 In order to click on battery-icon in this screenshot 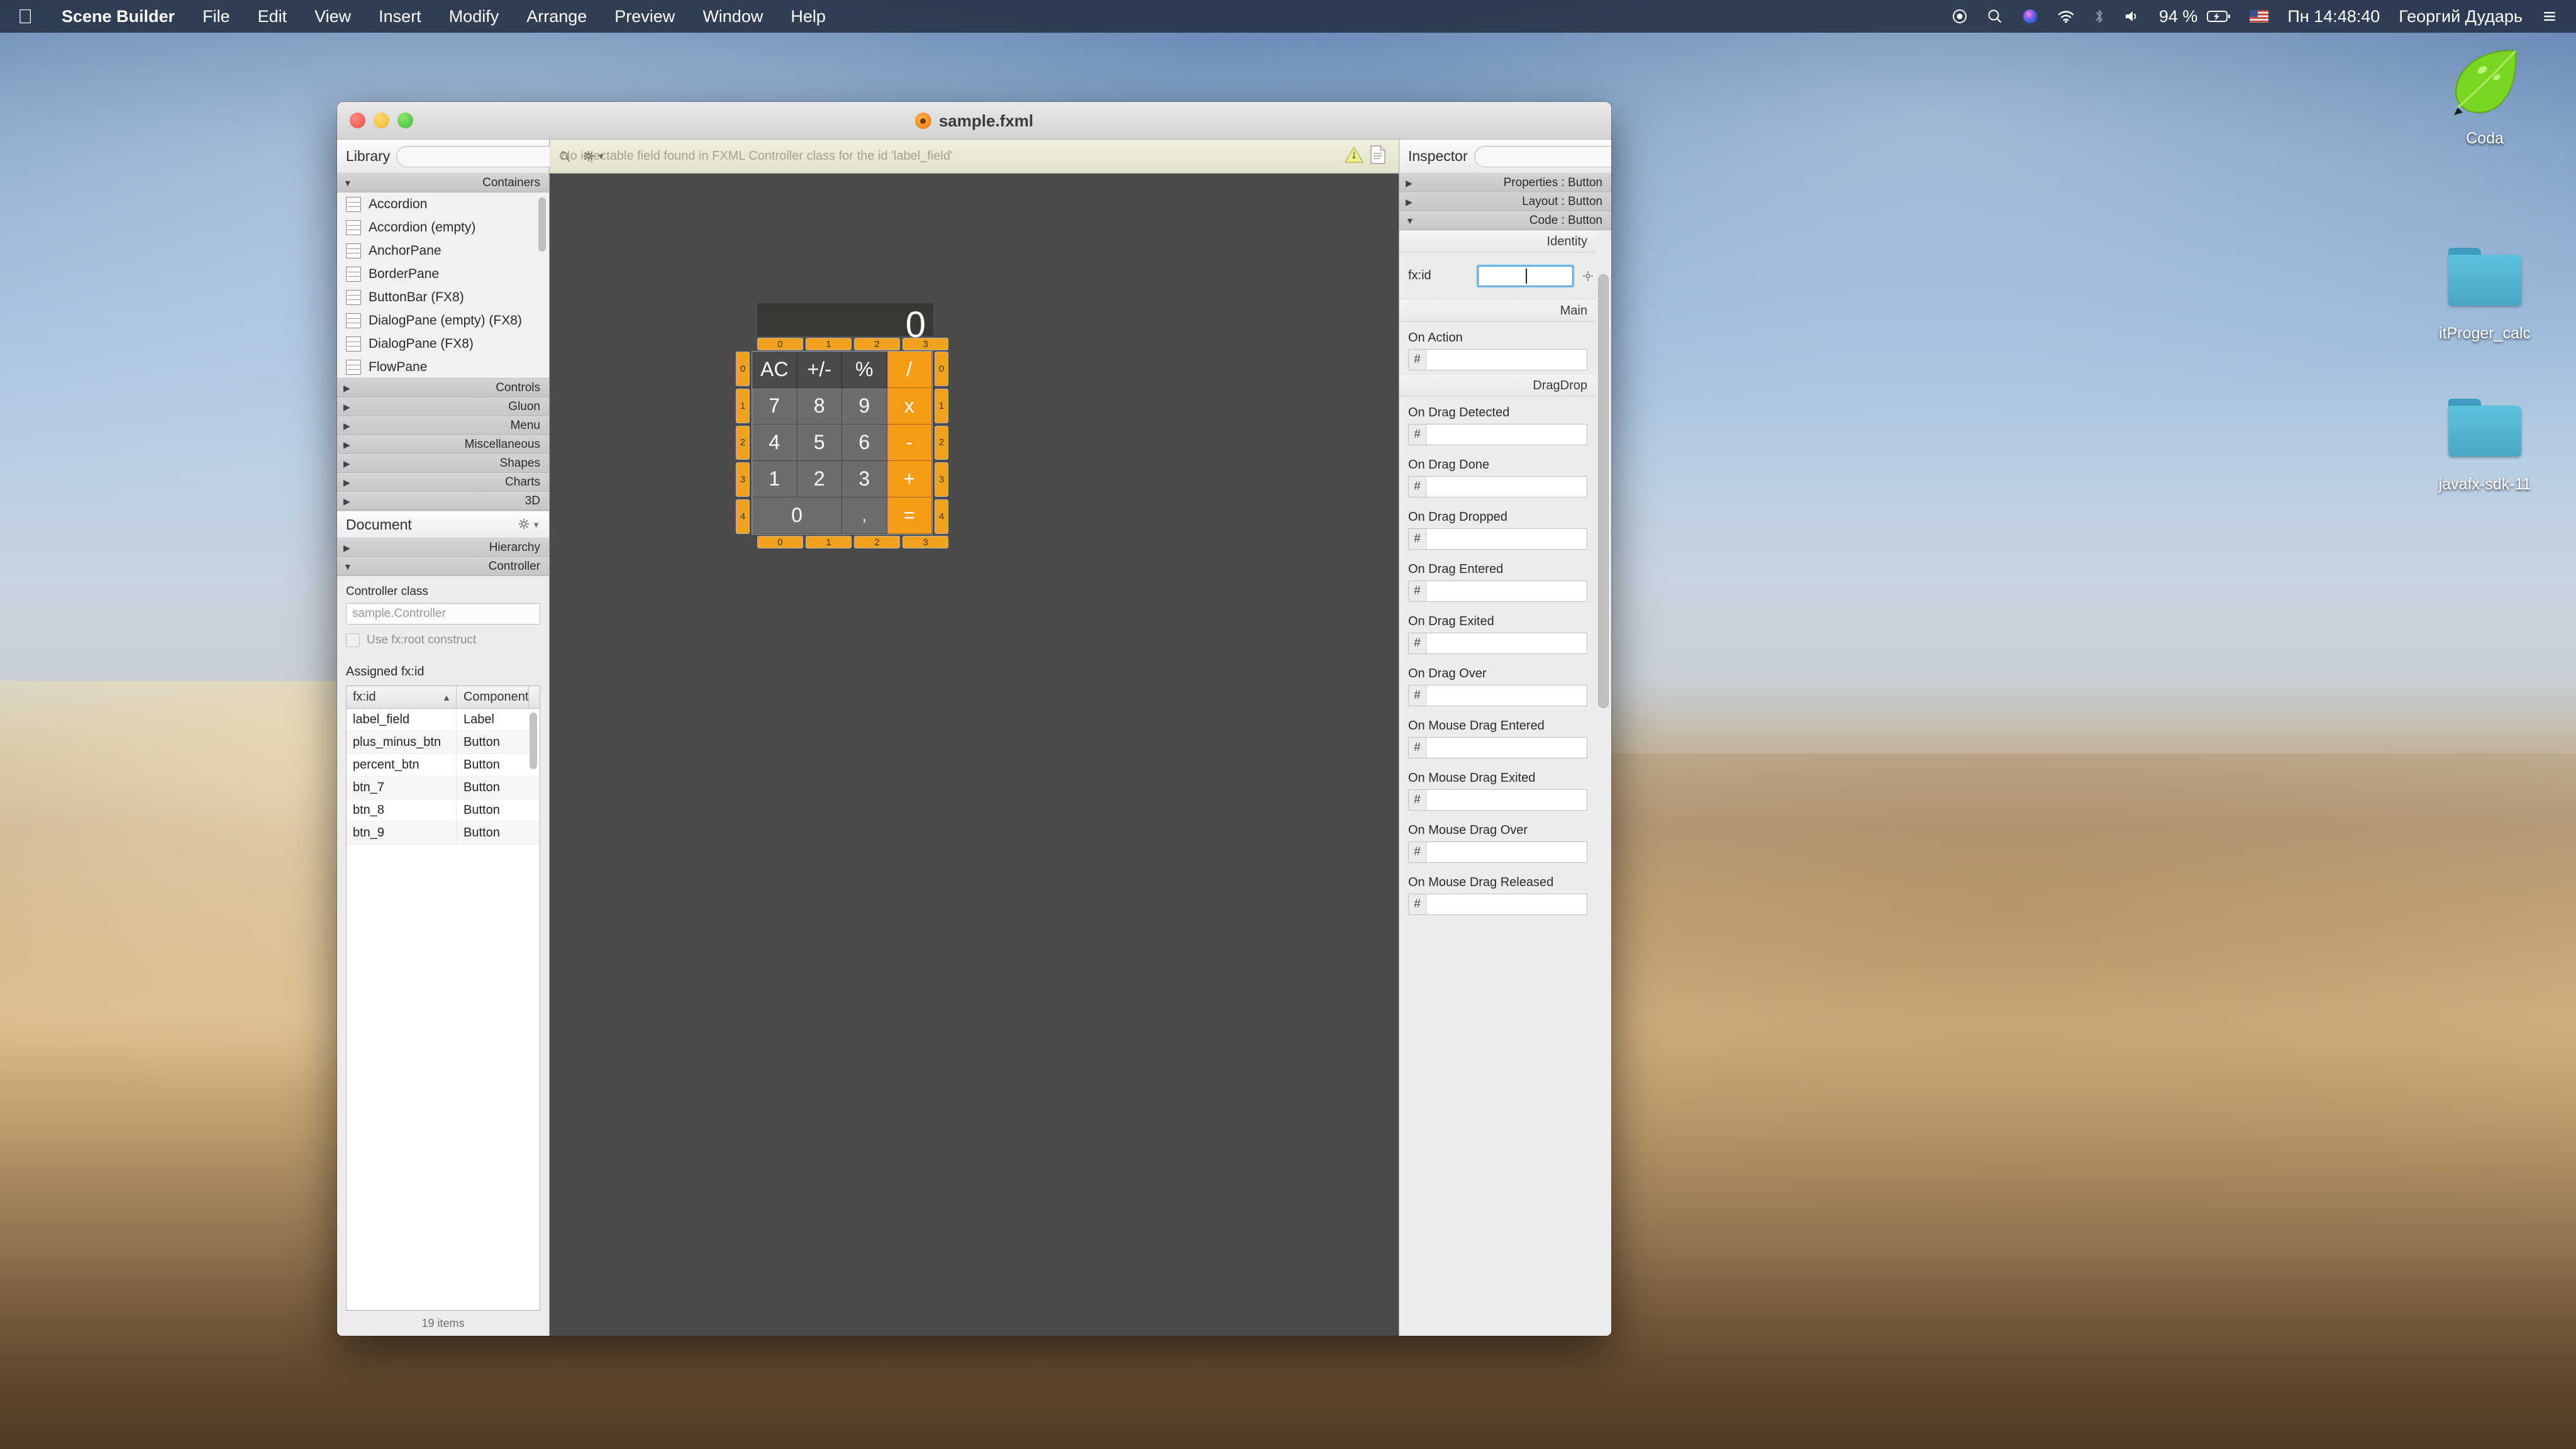, I will do `click(2223, 16)`.